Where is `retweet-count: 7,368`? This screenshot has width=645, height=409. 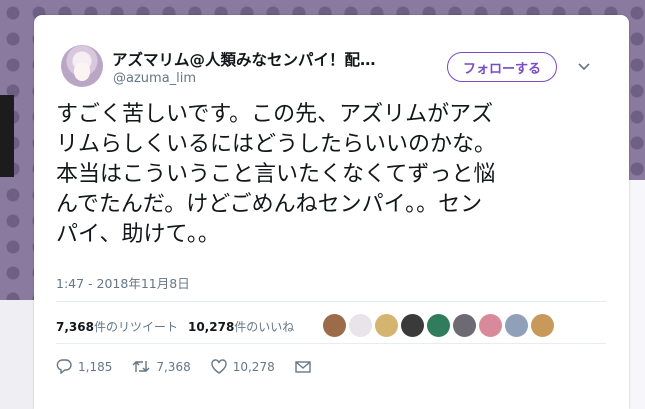 retweet-count: 7,368 is located at coordinates (173, 366).